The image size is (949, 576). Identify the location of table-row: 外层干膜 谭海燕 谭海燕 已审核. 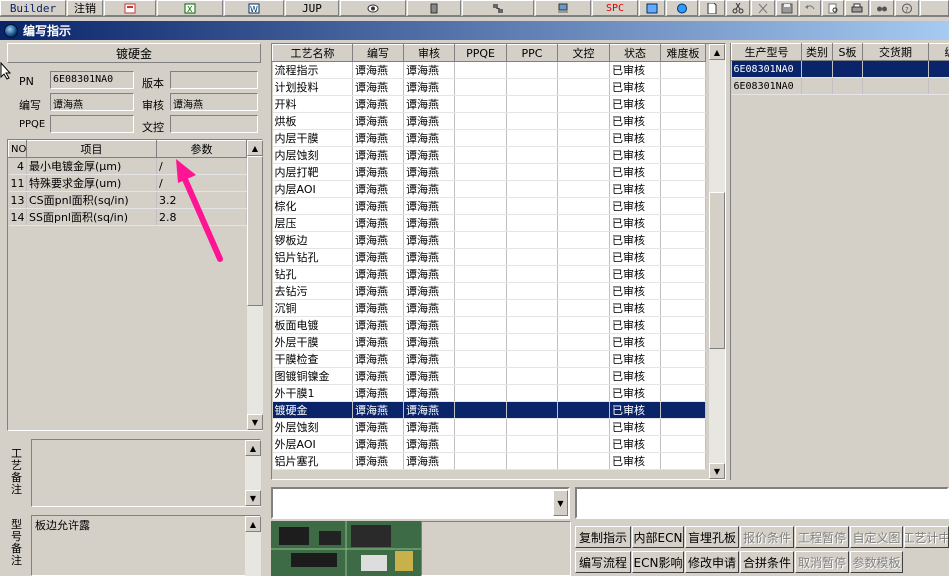
(489, 342).